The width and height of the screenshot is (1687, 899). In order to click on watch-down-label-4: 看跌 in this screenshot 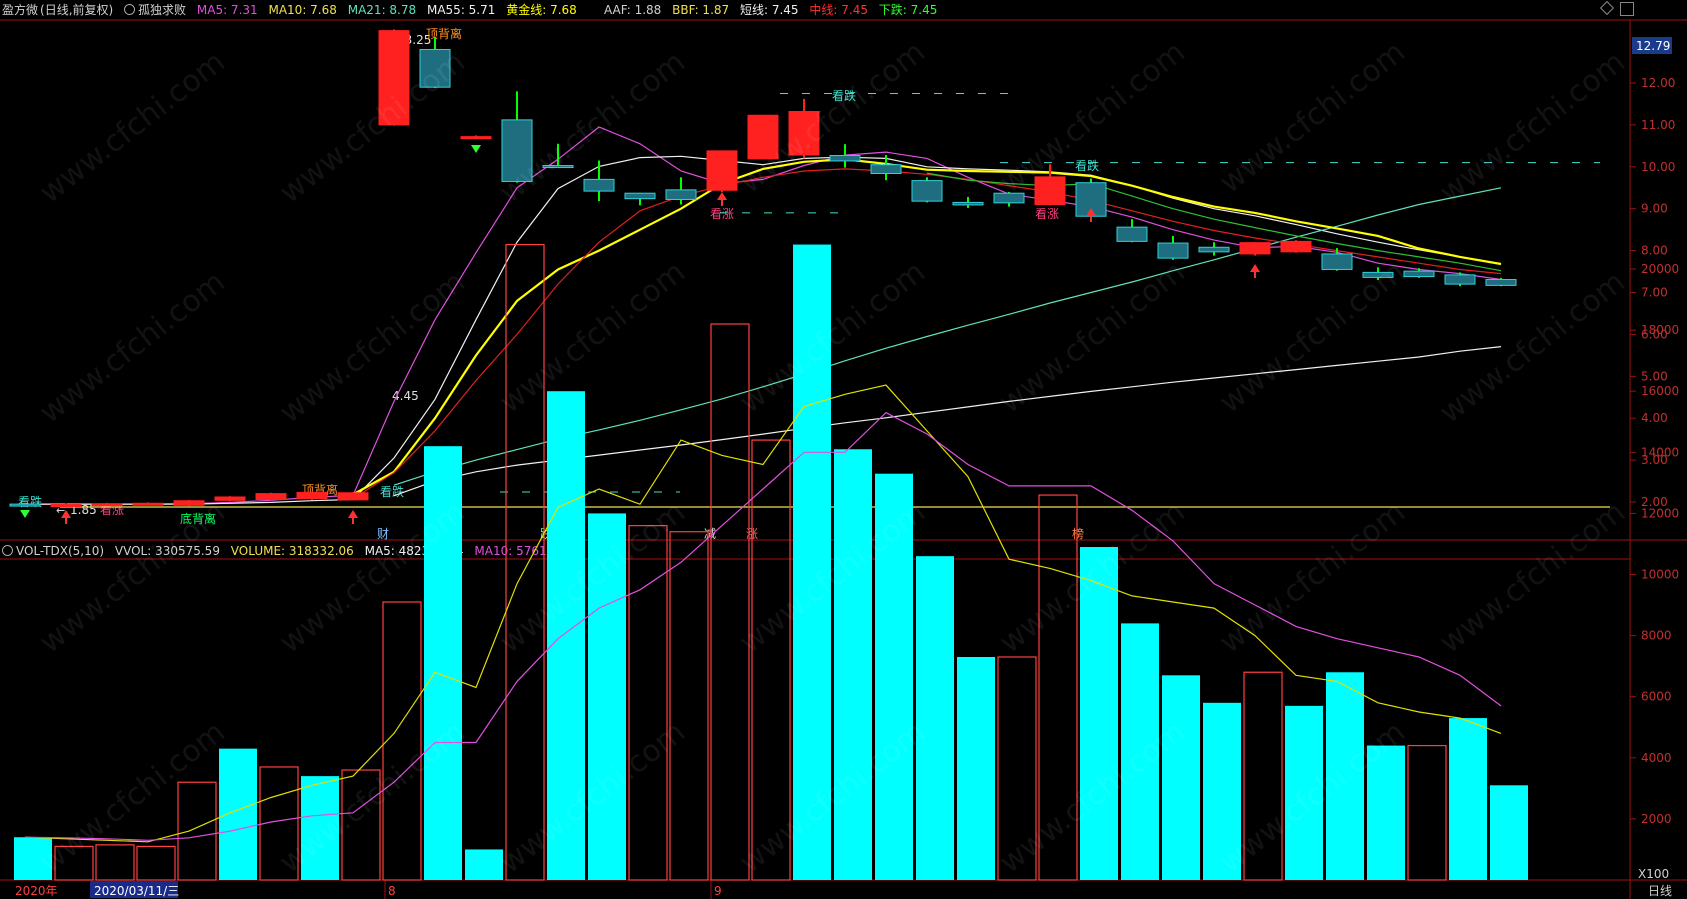, I will do `click(1087, 165)`.